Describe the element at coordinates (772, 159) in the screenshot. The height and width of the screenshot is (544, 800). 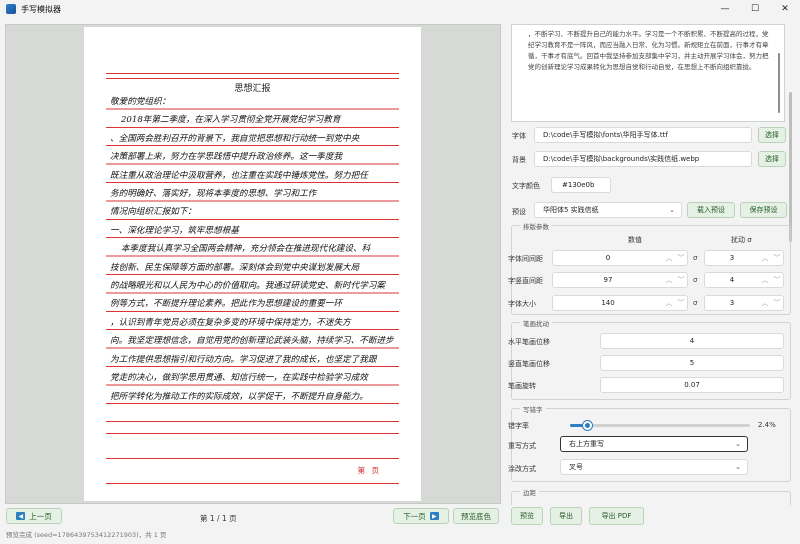
I see `background-select-button: 选择` at that location.